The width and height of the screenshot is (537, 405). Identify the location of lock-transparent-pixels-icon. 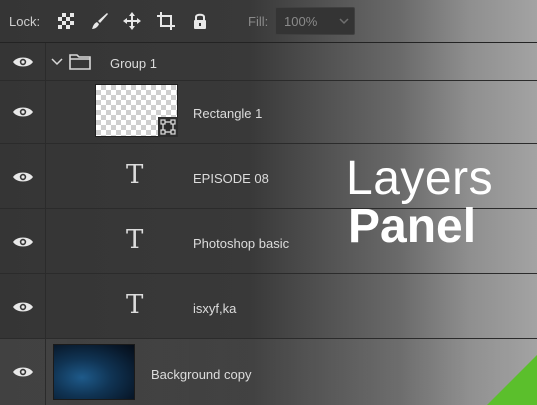
(66, 21).